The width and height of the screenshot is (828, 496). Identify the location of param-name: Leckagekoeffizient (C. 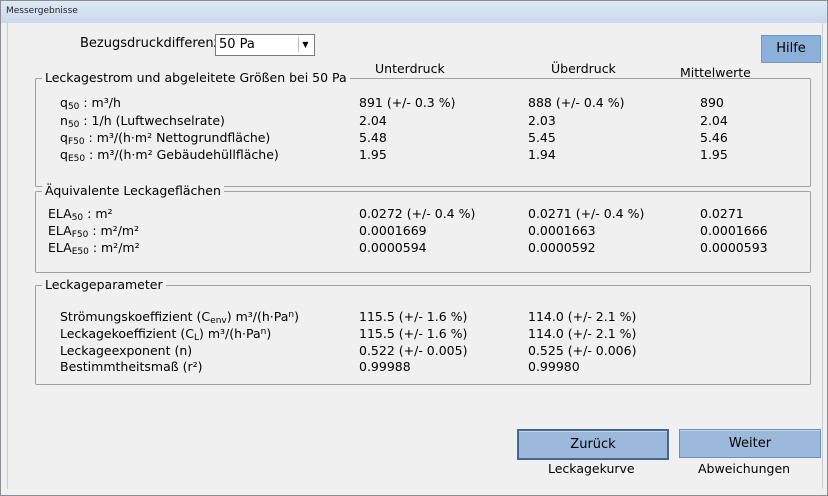
(127, 333).